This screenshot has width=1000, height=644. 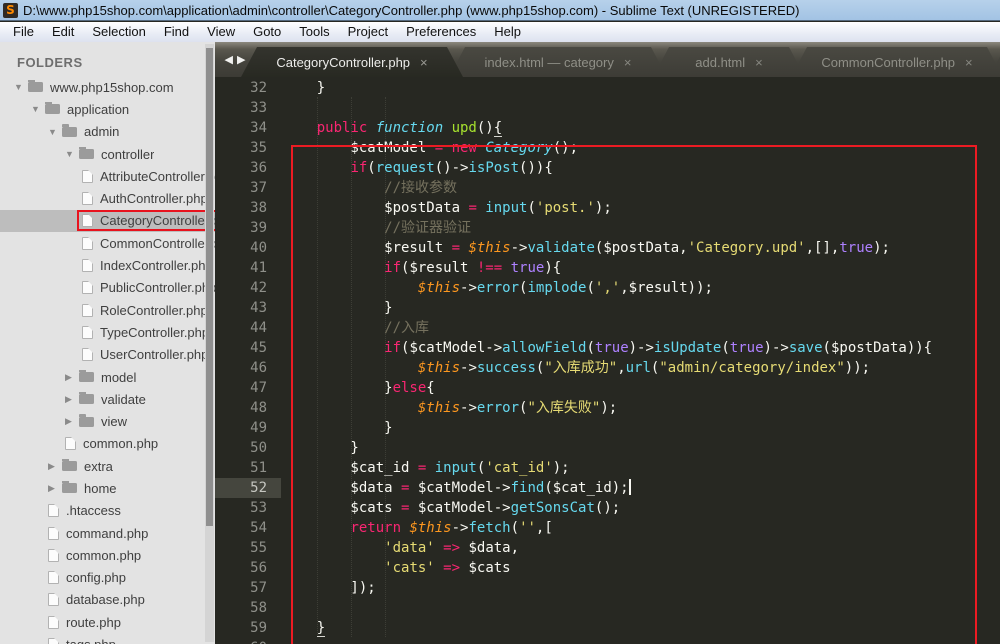 What do you see at coordinates (248, 188) in the screenshot?
I see `line-number: 37` at bounding box center [248, 188].